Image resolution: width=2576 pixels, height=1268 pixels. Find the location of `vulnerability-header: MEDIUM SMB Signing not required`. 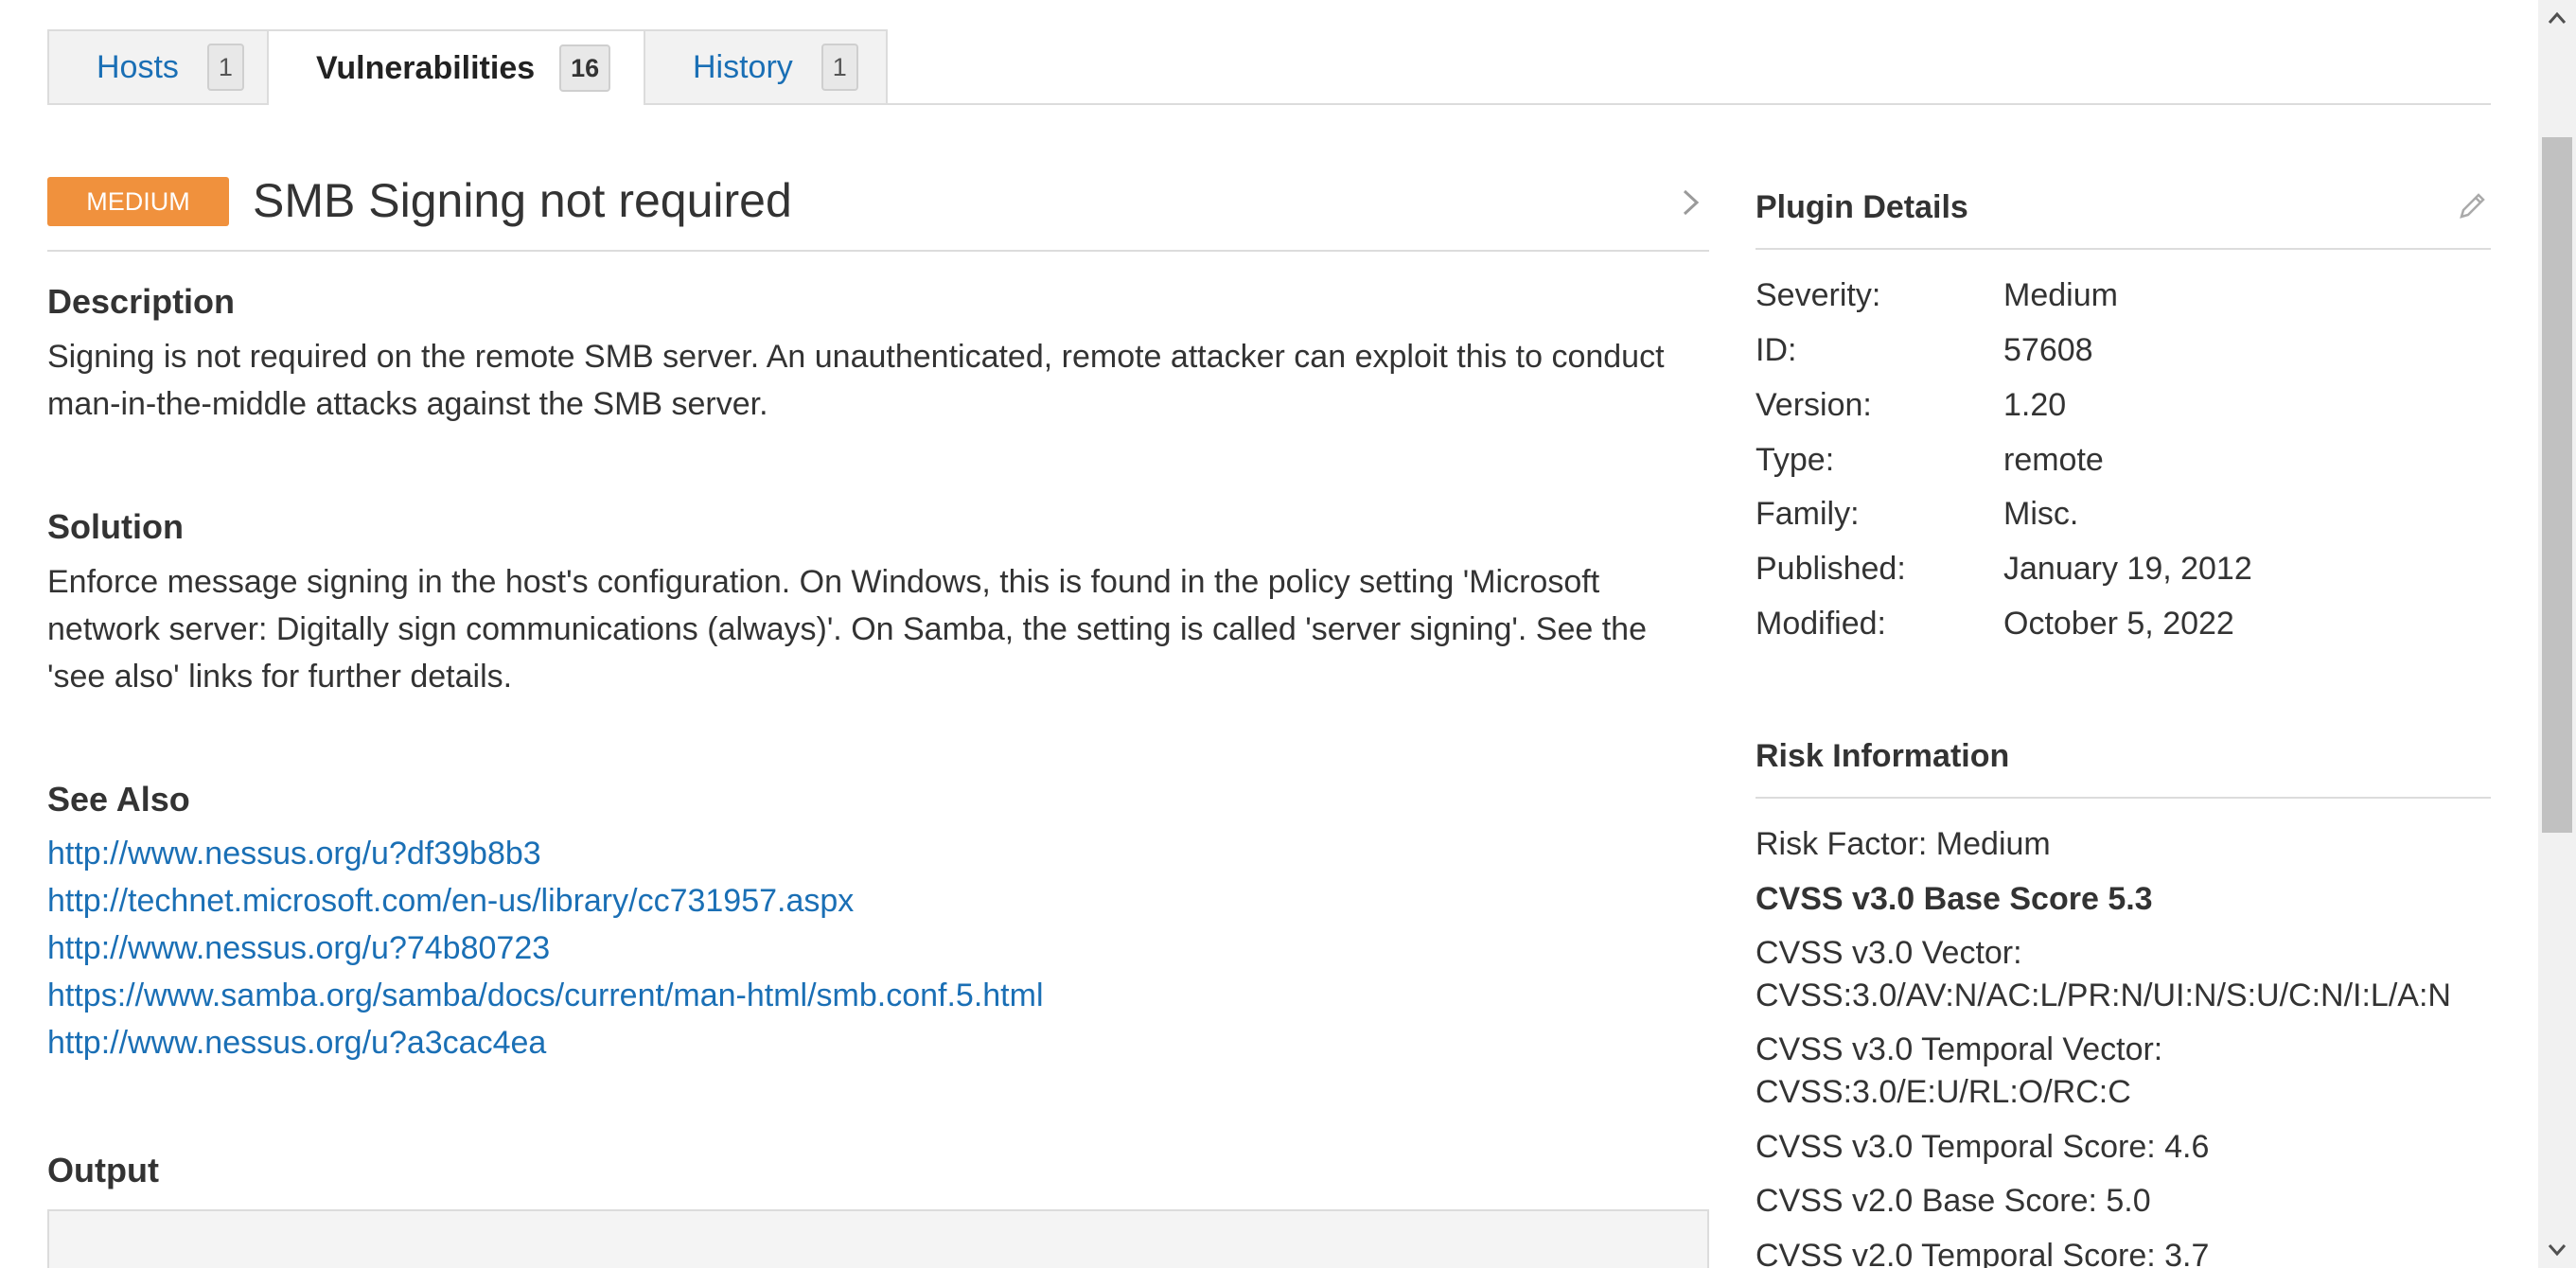

vulnerability-header: MEDIUM SMB Signing not required is located at coordinates (878, 211).